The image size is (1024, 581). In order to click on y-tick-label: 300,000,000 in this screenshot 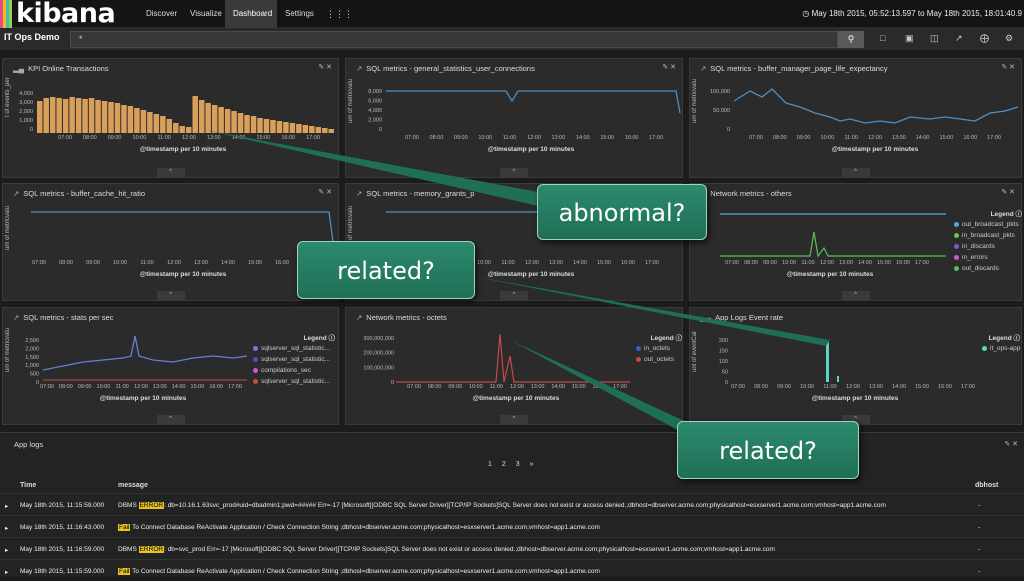, I will do `click(378, 339)`.